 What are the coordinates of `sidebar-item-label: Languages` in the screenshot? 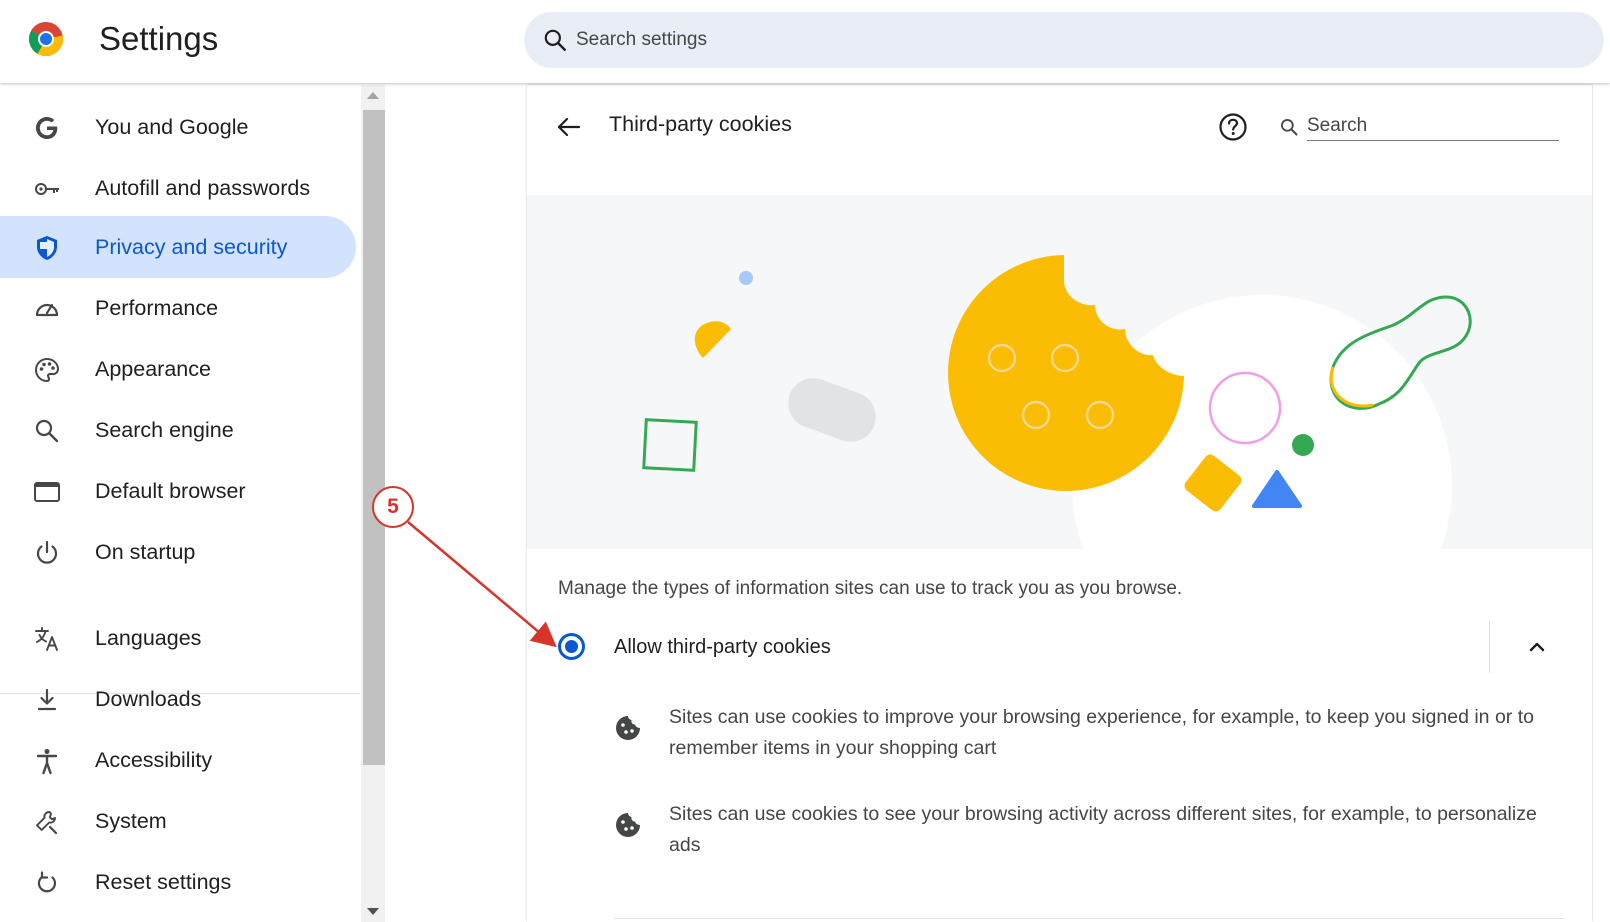 It's located at (148, 638).